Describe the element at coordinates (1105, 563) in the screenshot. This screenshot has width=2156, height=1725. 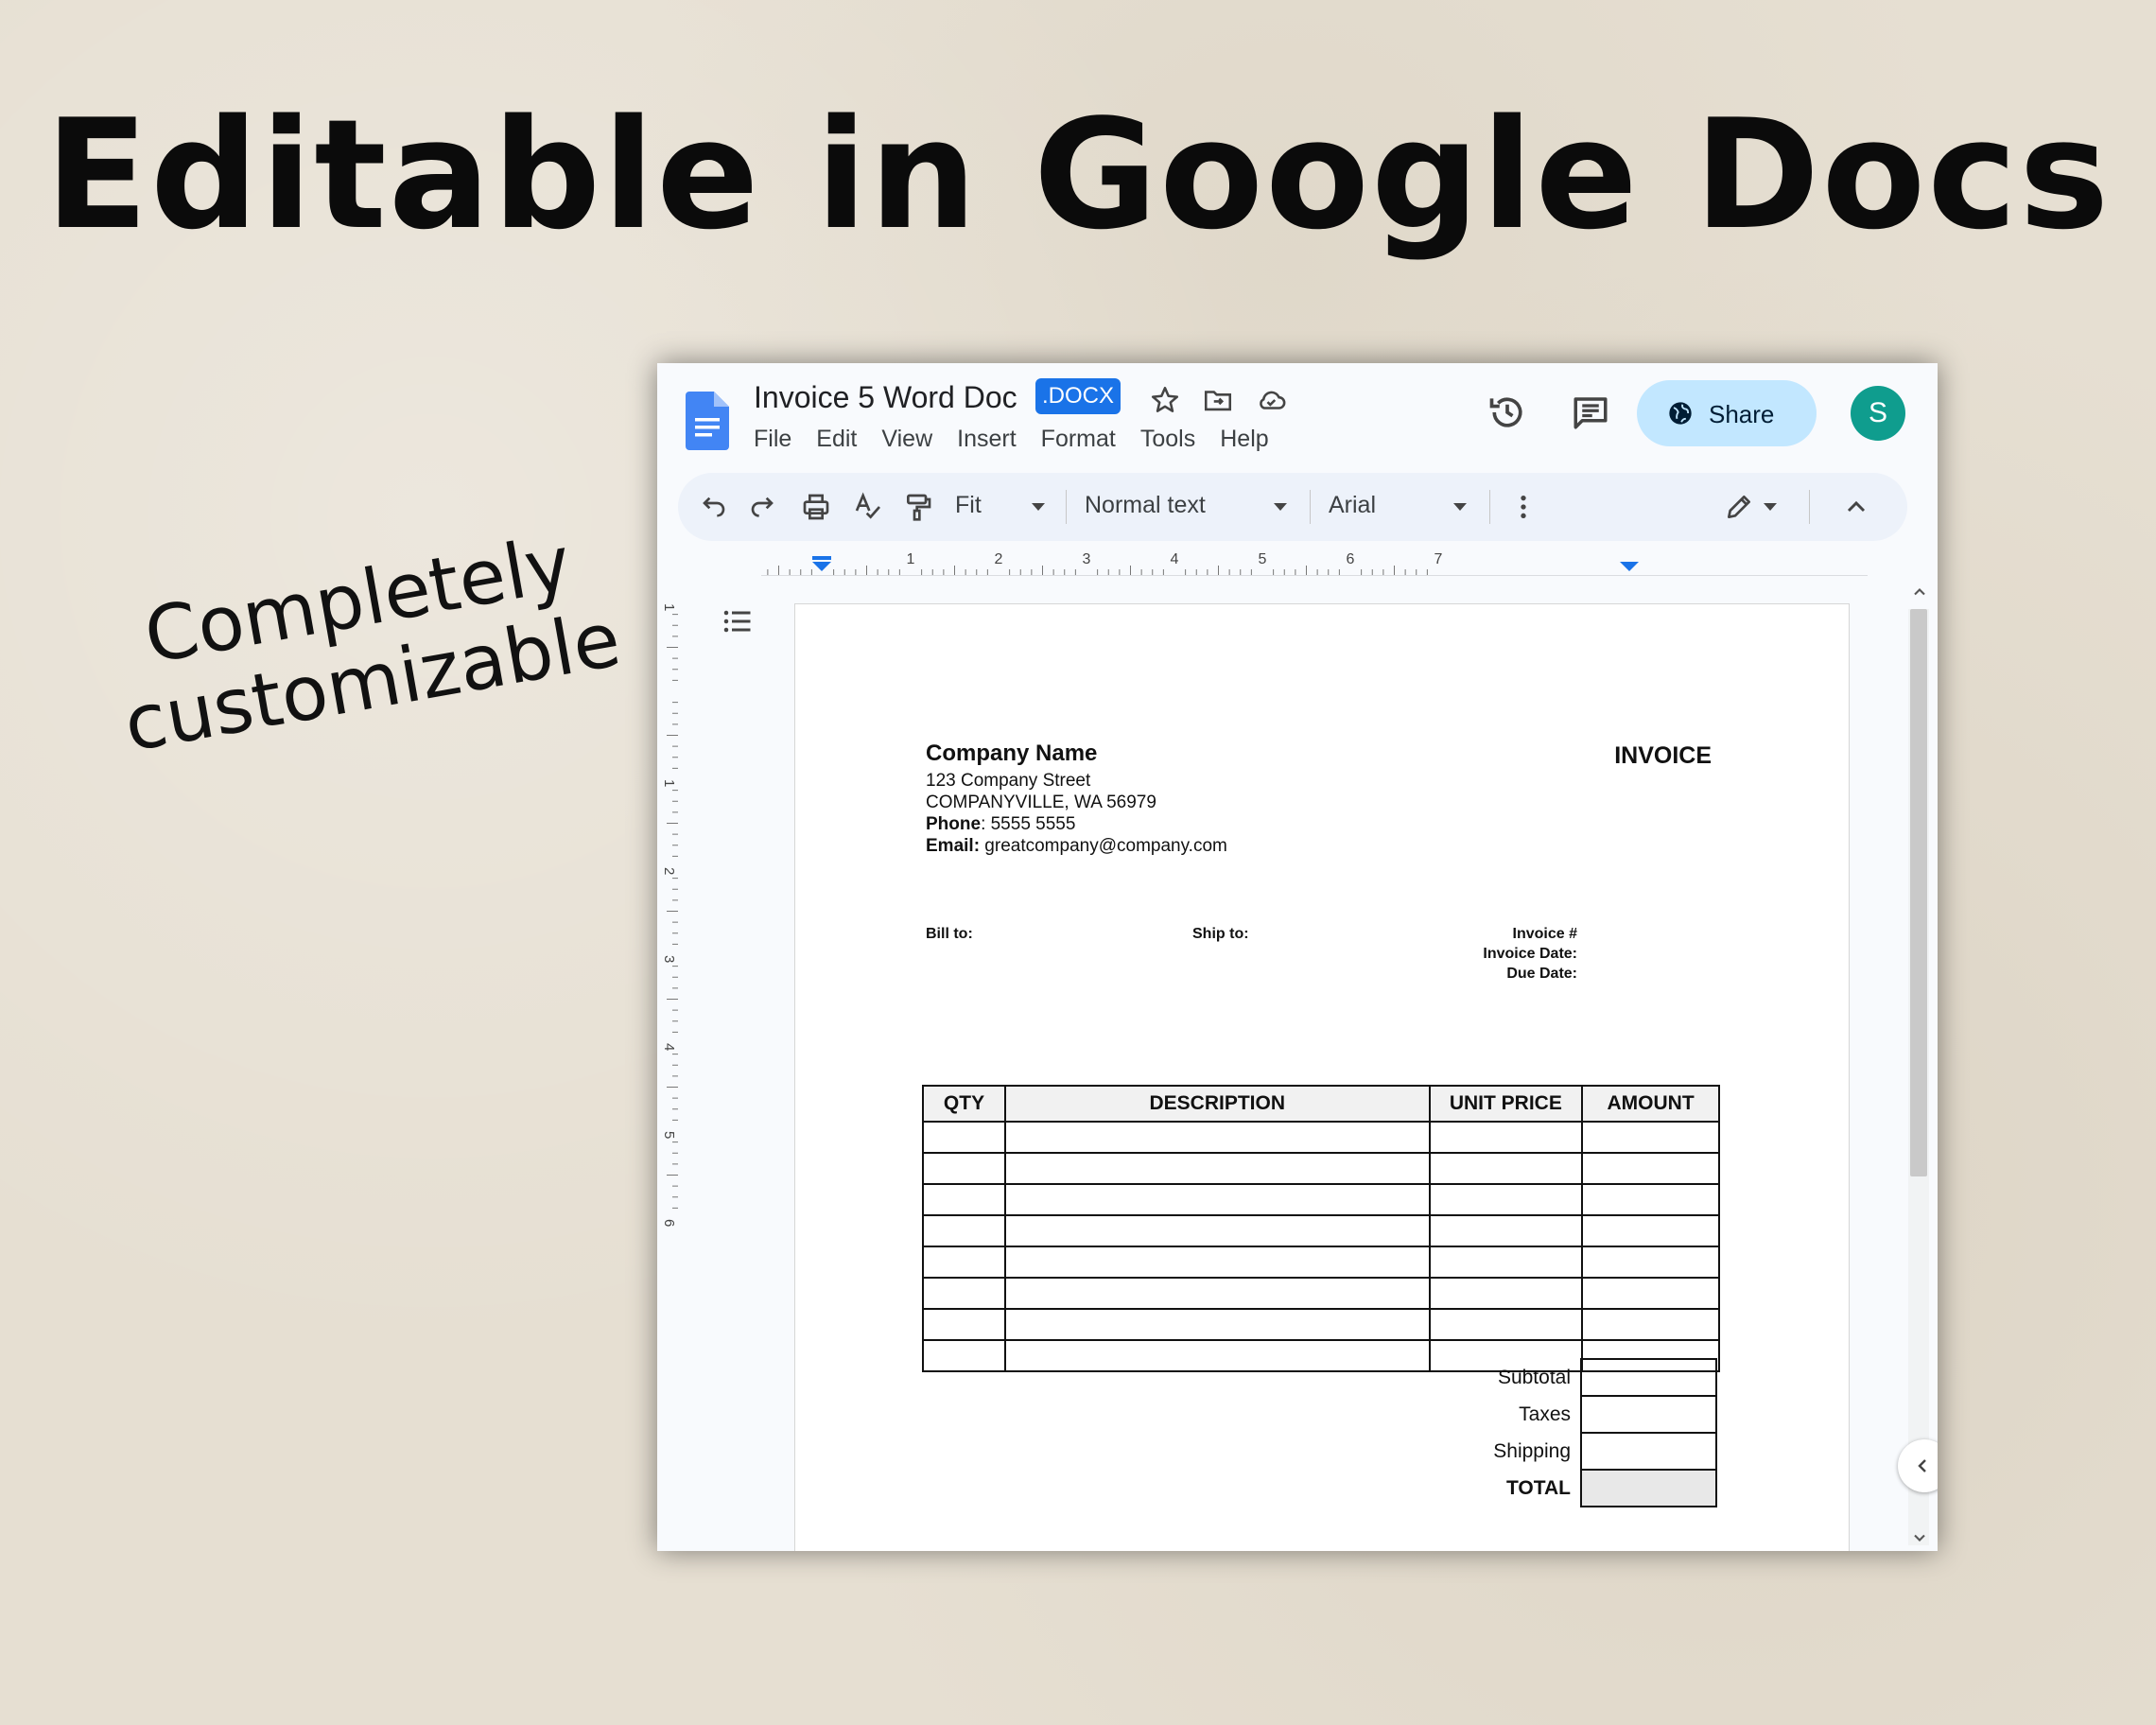
I see `ruler-ticks: 11234567` at that location.